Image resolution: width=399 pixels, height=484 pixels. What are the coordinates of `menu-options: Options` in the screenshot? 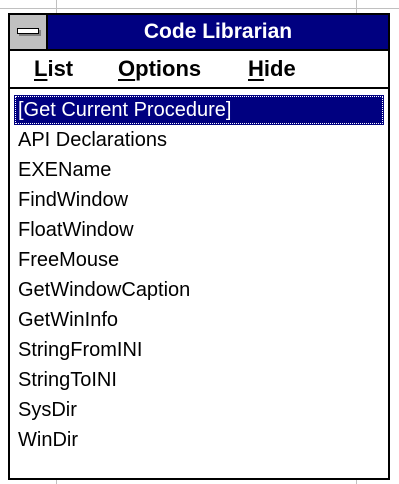 It's located at (159, 69).